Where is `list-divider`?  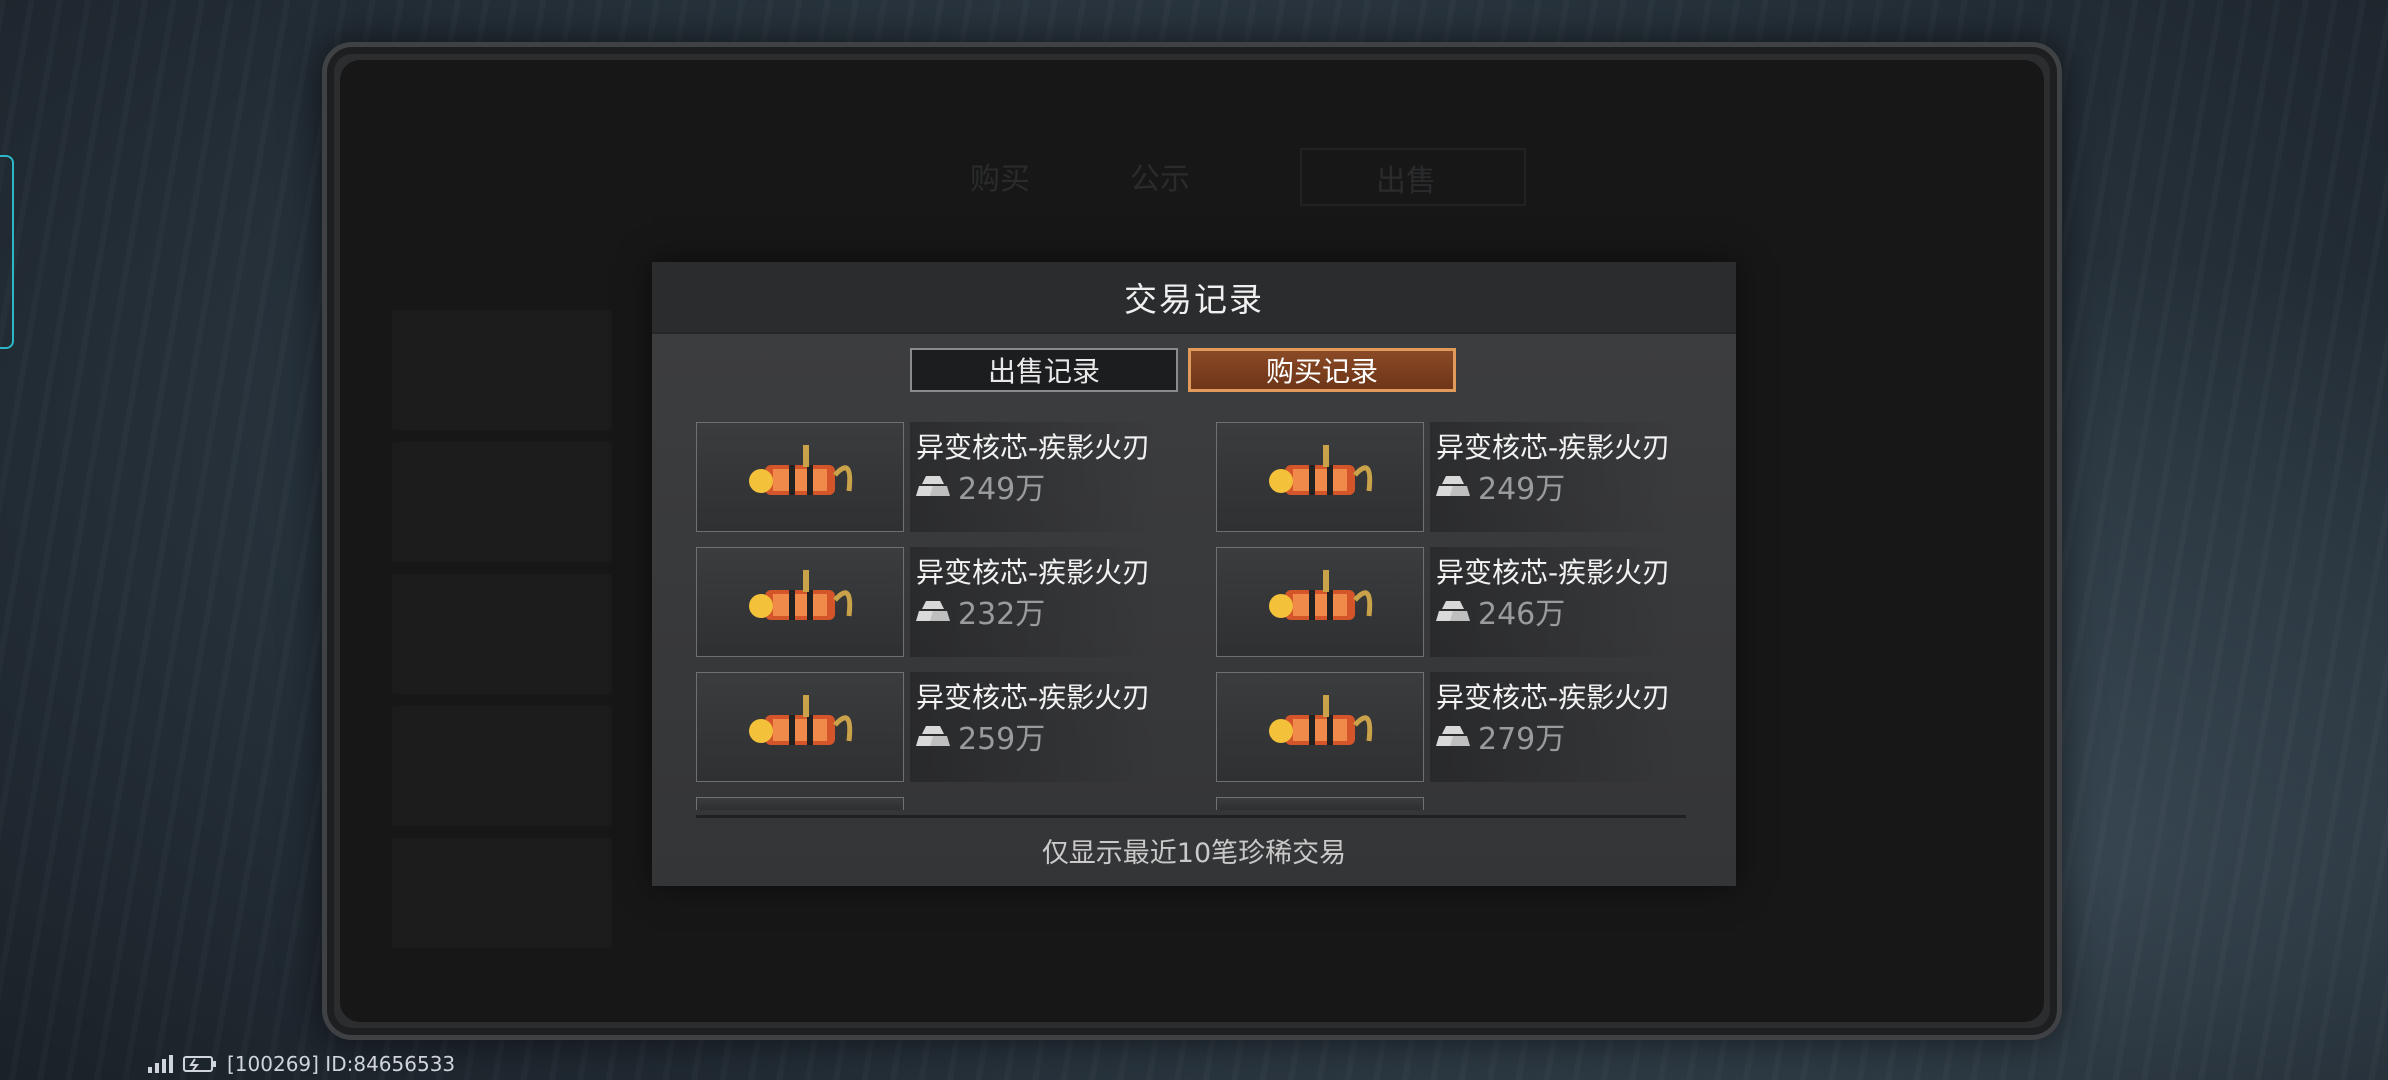
list-divider is located at coordinates (1191, 816).